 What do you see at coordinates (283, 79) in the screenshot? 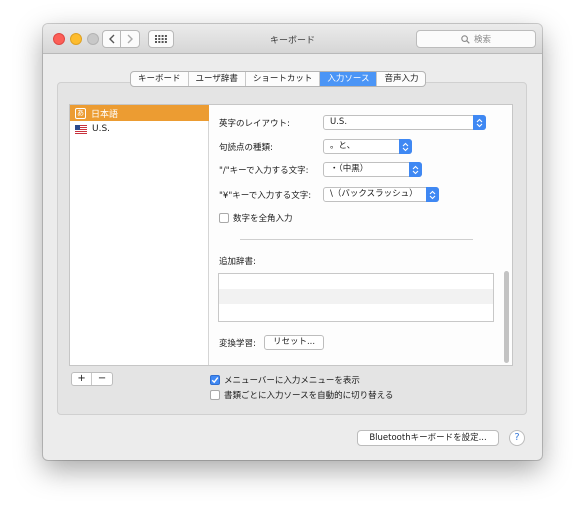
I see `tab-shortcuts: ショートカット` at bounding box center [283, 79].